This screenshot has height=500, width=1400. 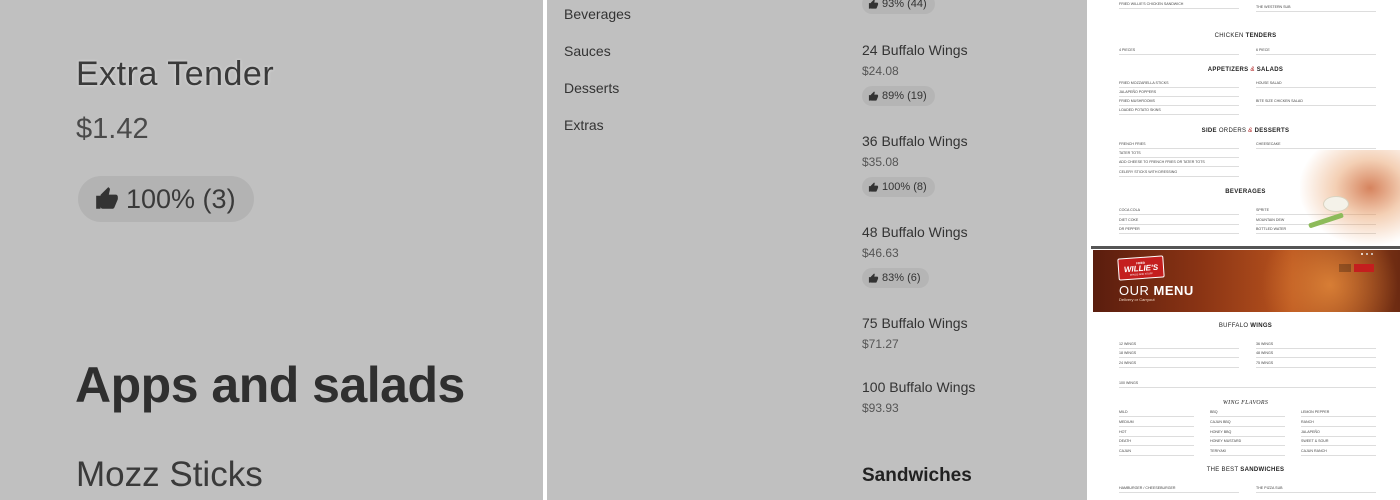 I want to click on item-price: $93.93, so click(x=880, y=408).